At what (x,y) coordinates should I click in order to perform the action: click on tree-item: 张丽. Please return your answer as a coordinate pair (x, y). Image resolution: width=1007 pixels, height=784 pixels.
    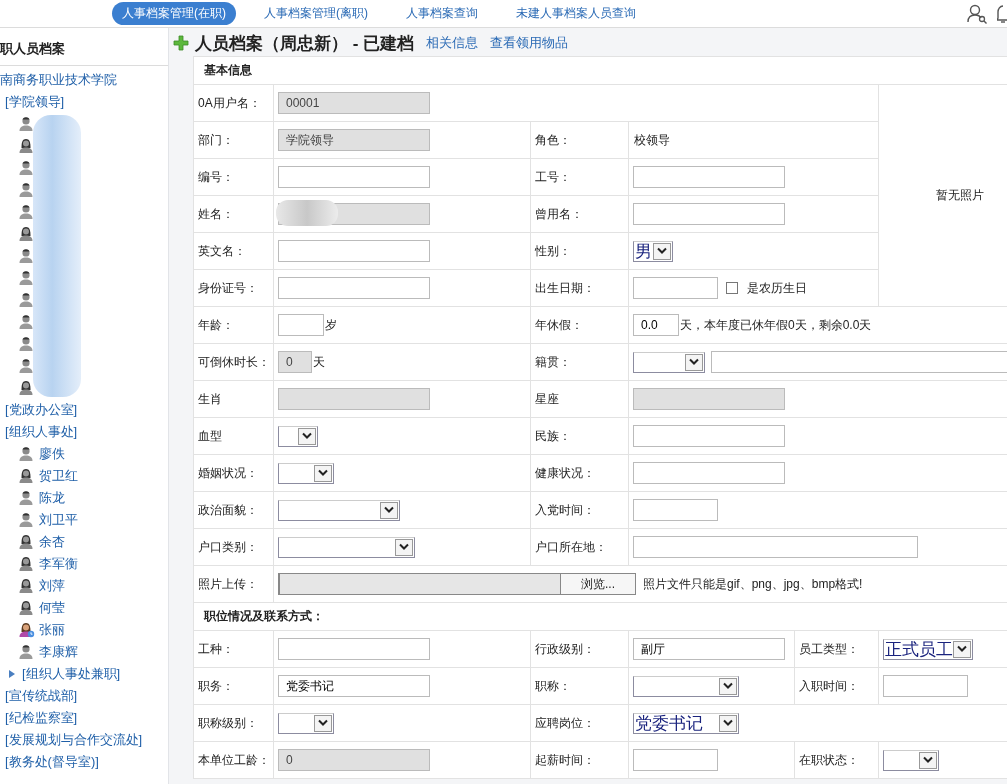
    Looking at the image, I should click on (52, 630).